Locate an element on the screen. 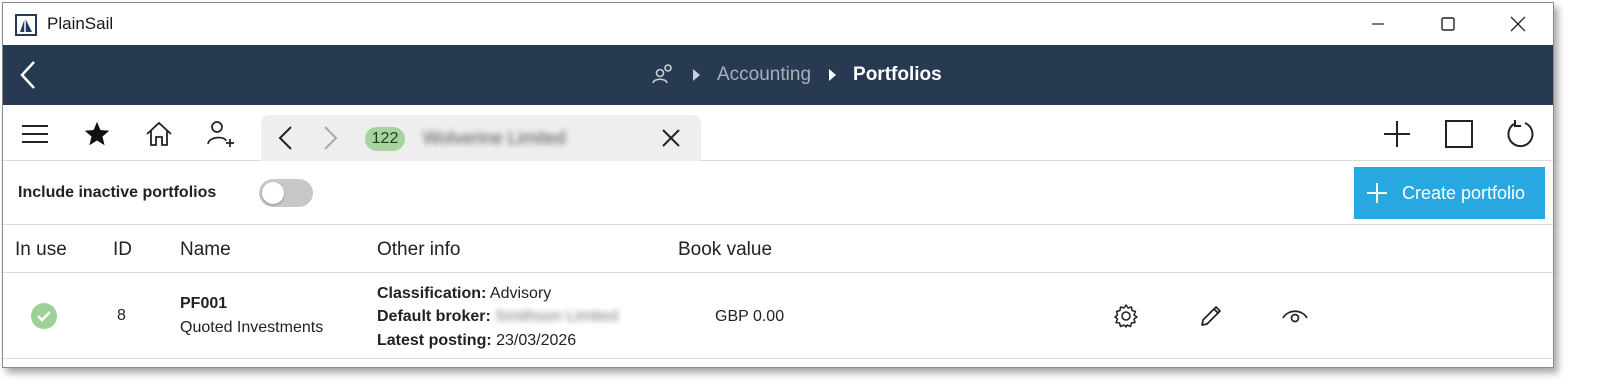 Image resolution: width=1600 pixels, height=390 pixels. breadcrumb: Accounting Portfolios is located at coordinates (796, 75).